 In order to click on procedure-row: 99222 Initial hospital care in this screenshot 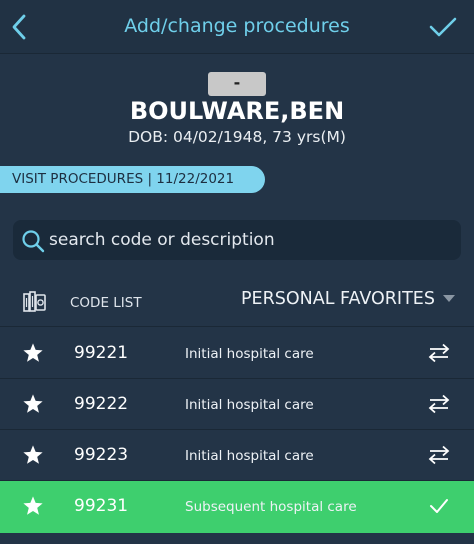, I will do `click(237, 404)`.